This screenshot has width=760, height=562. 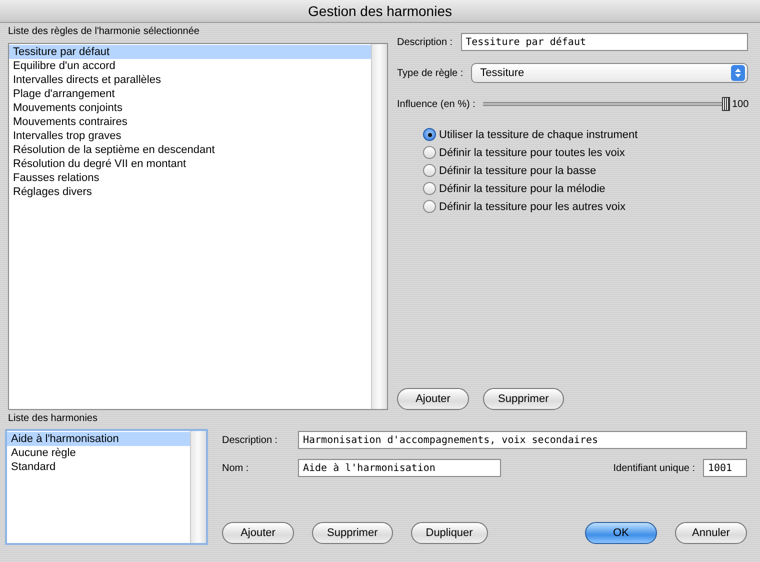 I want to click on harmony-item: Aucune règle, so click(x=98, y=453).